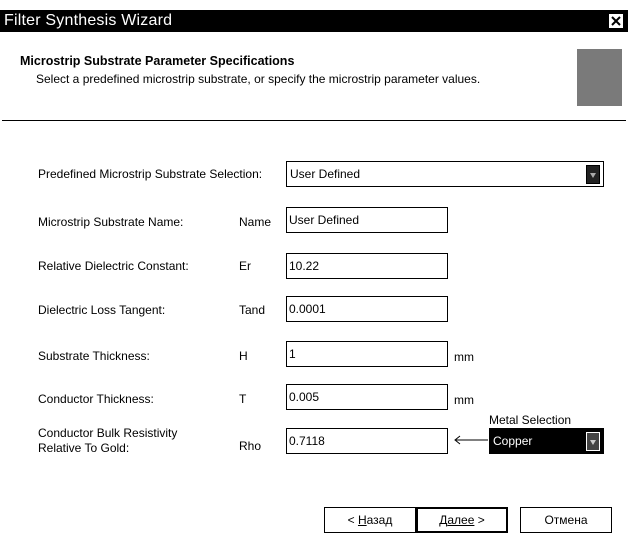 This screenshot has width=628, height=543. Describe the element at coordinates (102, 310) in the screenshot. I see `loss-tangent-label: Dielectric Loss Tangent:` at that location.